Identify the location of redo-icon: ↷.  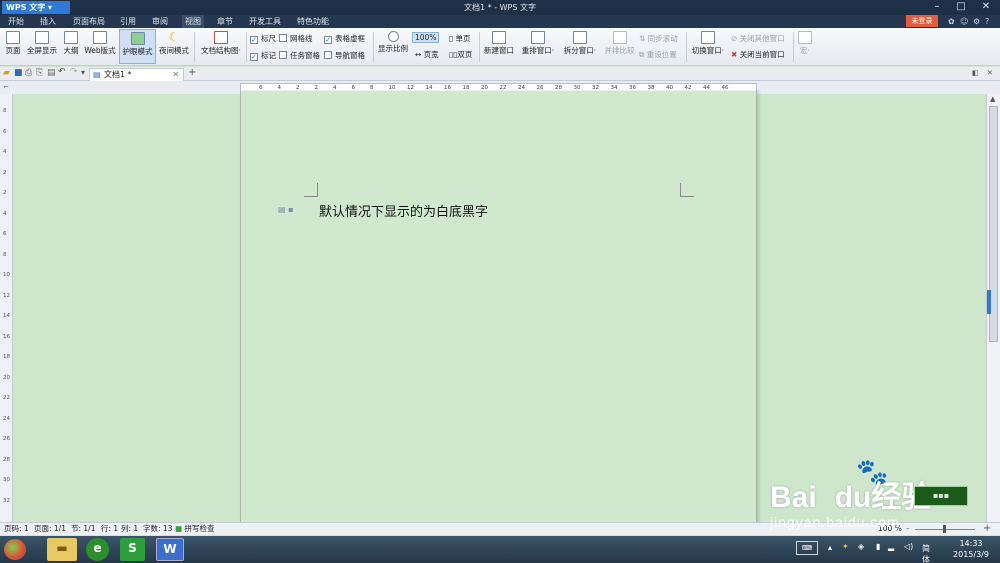
(74, 72).